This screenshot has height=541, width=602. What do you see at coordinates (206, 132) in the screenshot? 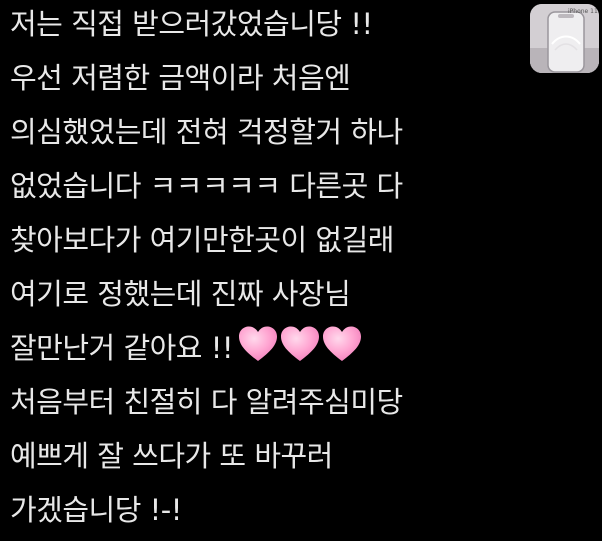
I see `message-line-3: 의심했었는데 전혀 걱정할거 하나` at bounding box center [206, 132].